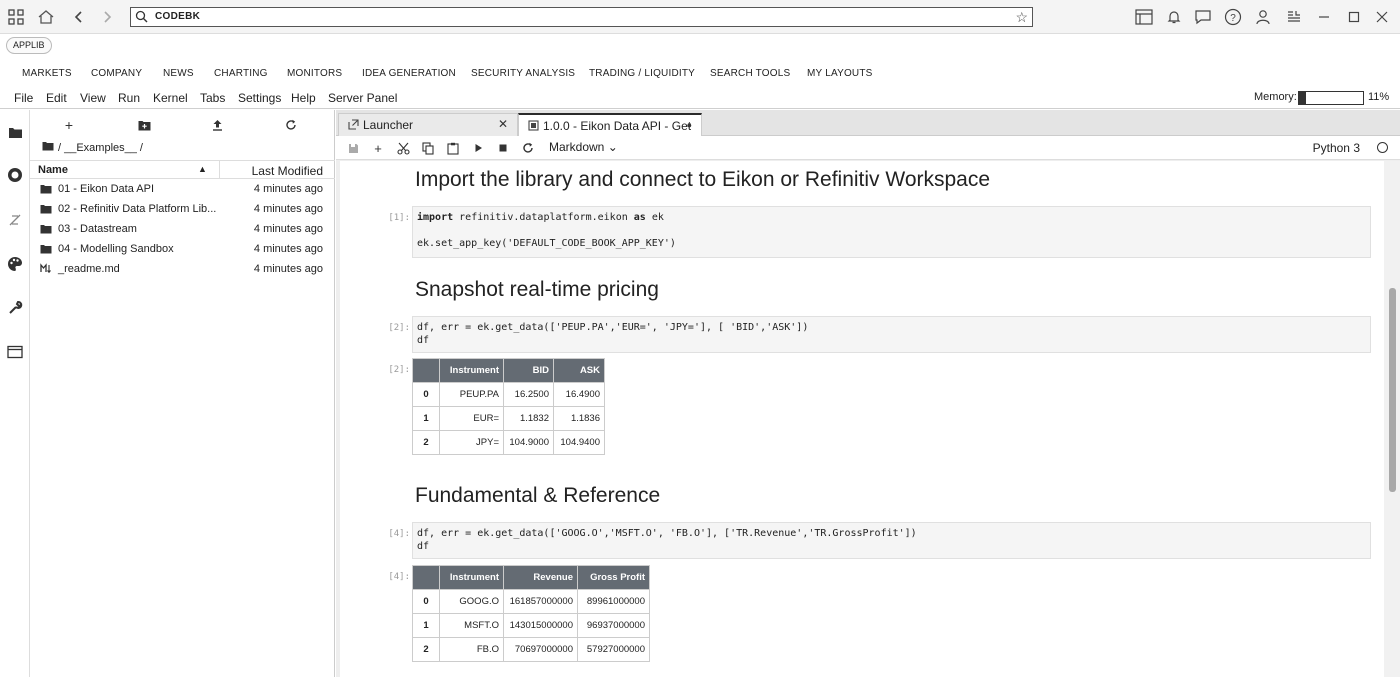 Image resolution: width=1400 pixels, height=677 pixels. What do you see at coordinates (579, 418) in the screenshot?
I see `table-cell: 1.1836` at bounding box center [579, 418].